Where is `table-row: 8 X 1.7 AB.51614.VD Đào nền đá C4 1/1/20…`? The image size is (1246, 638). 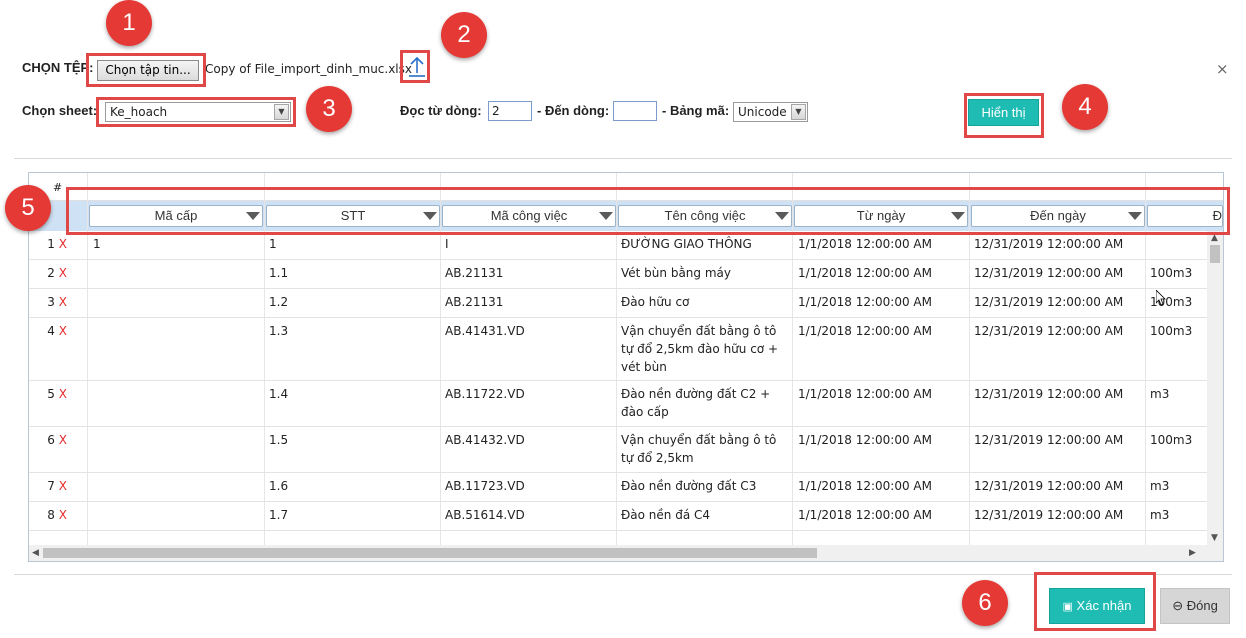
table-row: 8 X 1.7 AB.51614.VD Đào nền đá C4 1/1/20… is located at coordinates (619, 516).